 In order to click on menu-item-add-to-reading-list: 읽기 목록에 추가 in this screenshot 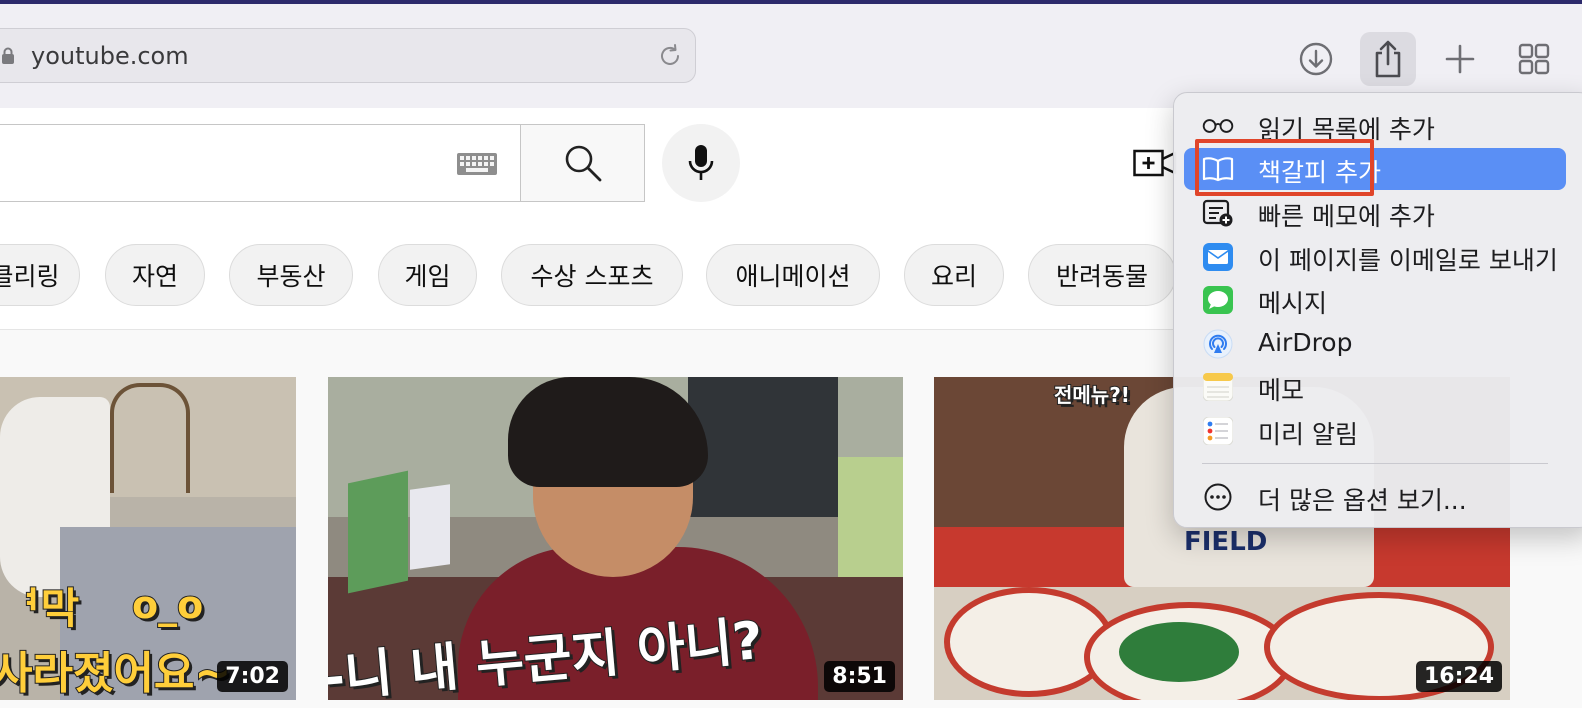, I will do `click(1375, 126)`.